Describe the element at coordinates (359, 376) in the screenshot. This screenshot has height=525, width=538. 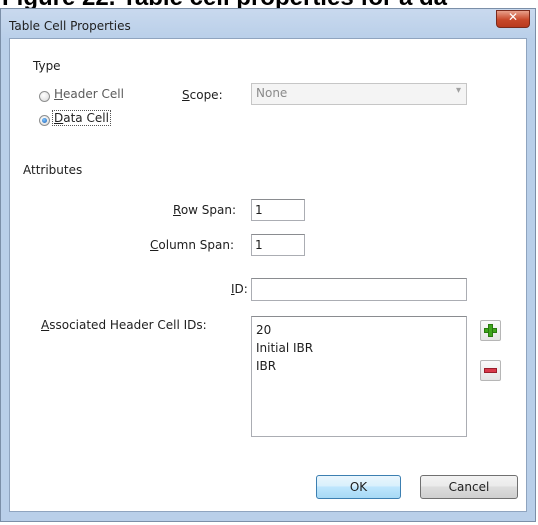
I see `associated-header-ids-list: 20 Initial IBR IBR` at that location.